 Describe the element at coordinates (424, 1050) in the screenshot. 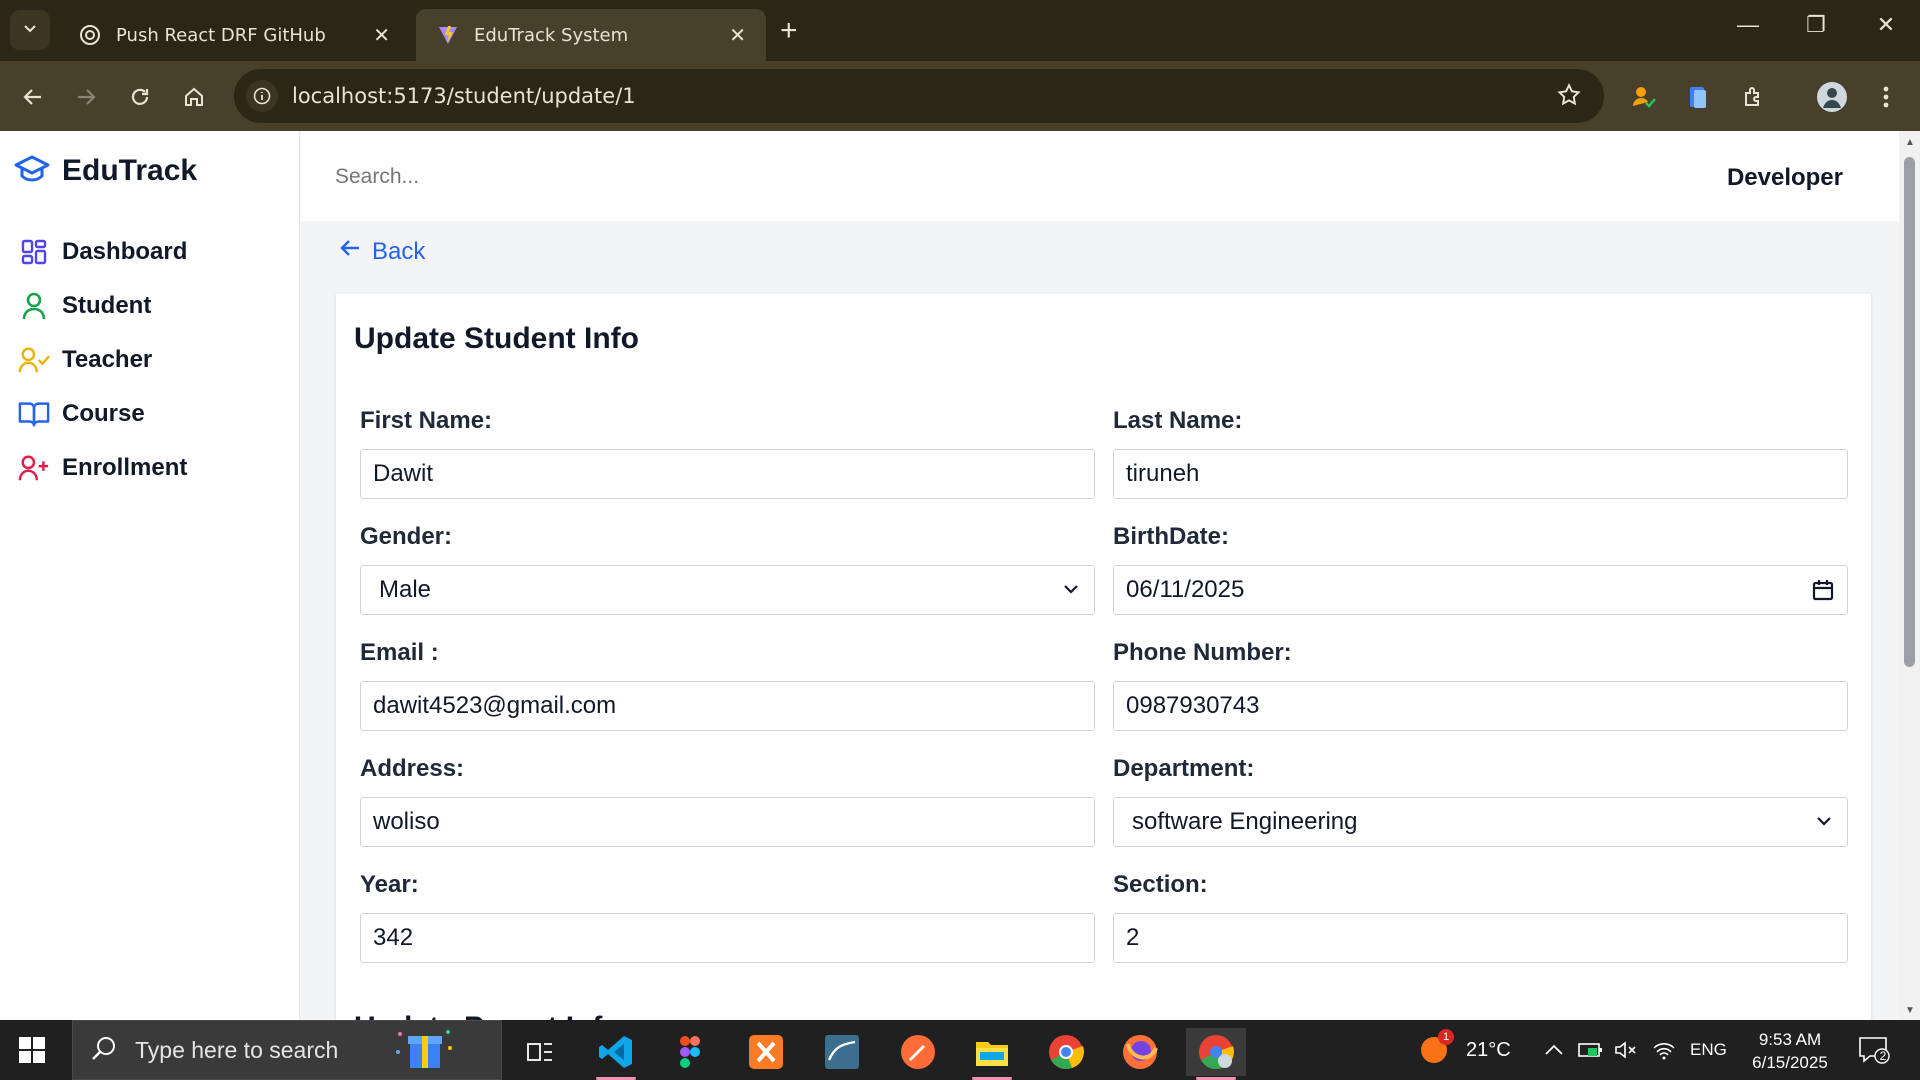

I see `gift-icon` at that location.